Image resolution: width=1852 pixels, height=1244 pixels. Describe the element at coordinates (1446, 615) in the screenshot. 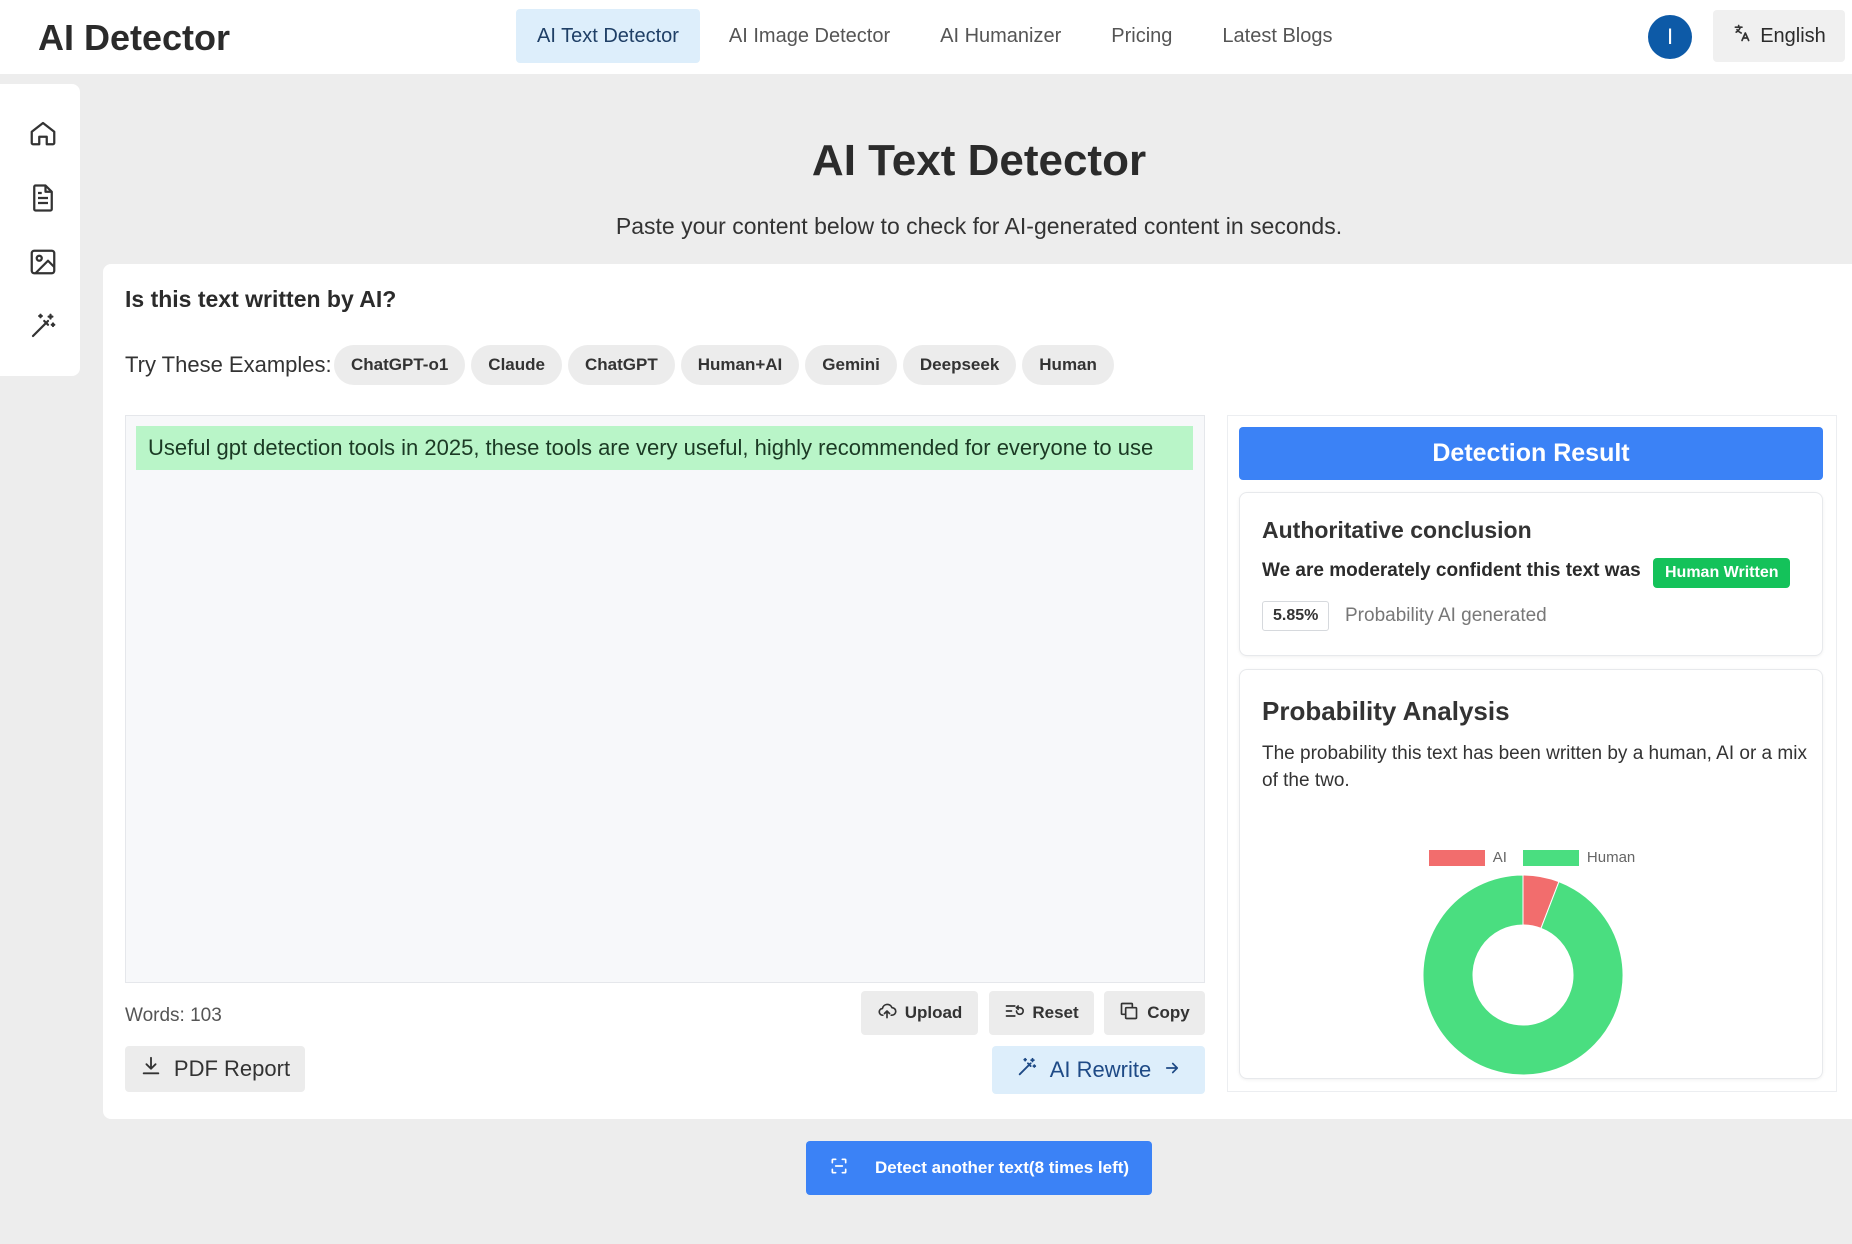

I see `ai-probability-label: Probability AI generated` at that location.